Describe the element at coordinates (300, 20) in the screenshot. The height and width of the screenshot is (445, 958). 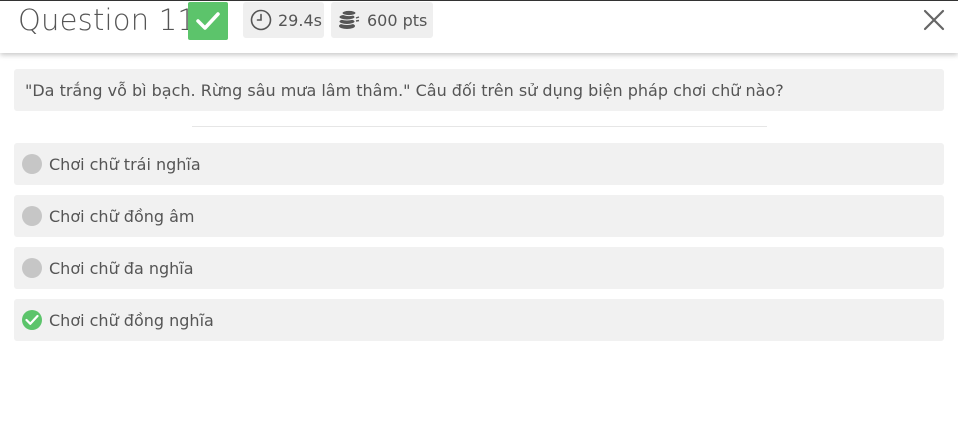
I see `timer-value: 29.4s` at that location.